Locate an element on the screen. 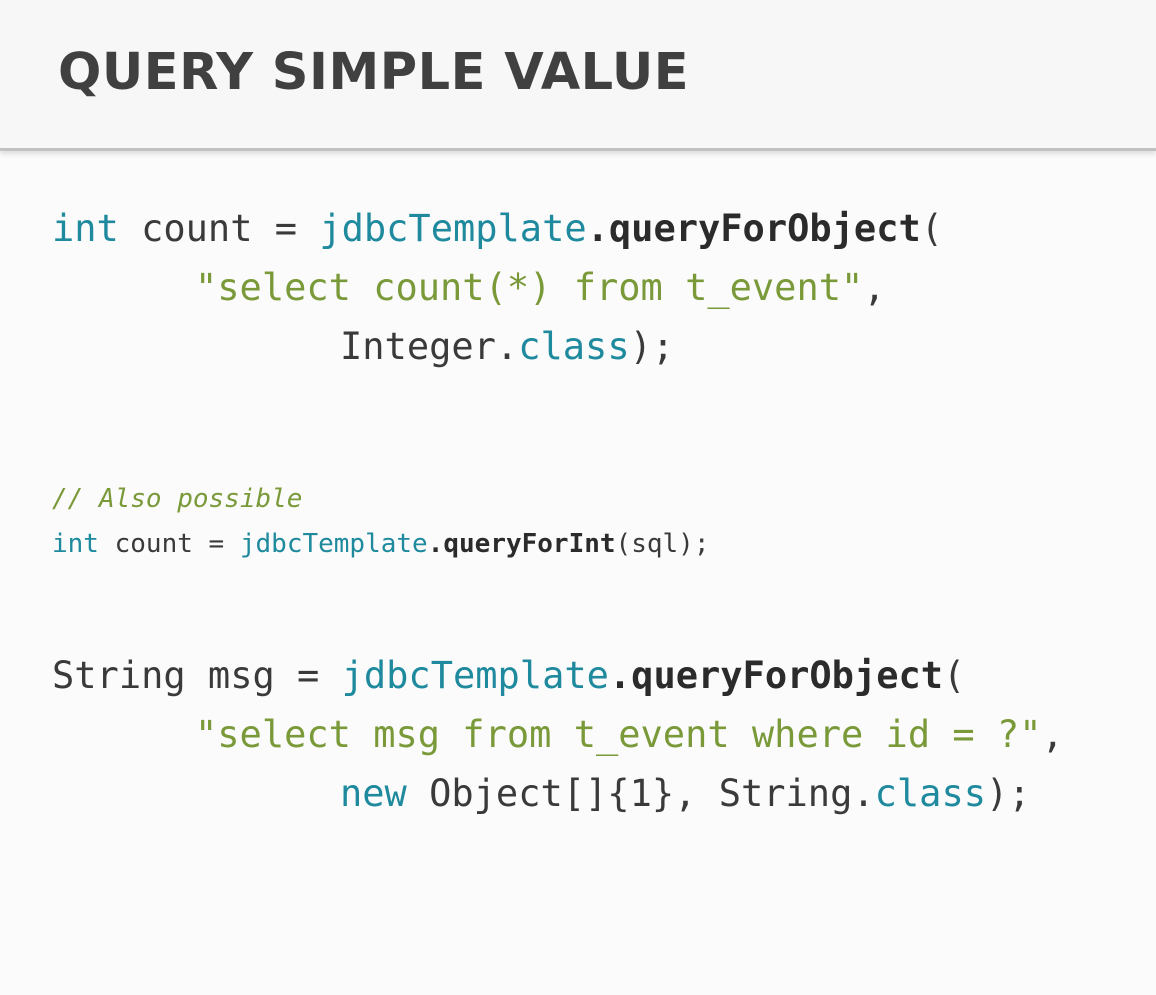 The width and height of the screenshot is (1156, 995). code-line-count-type: Integer.class); is located at coordinates (507, 347).